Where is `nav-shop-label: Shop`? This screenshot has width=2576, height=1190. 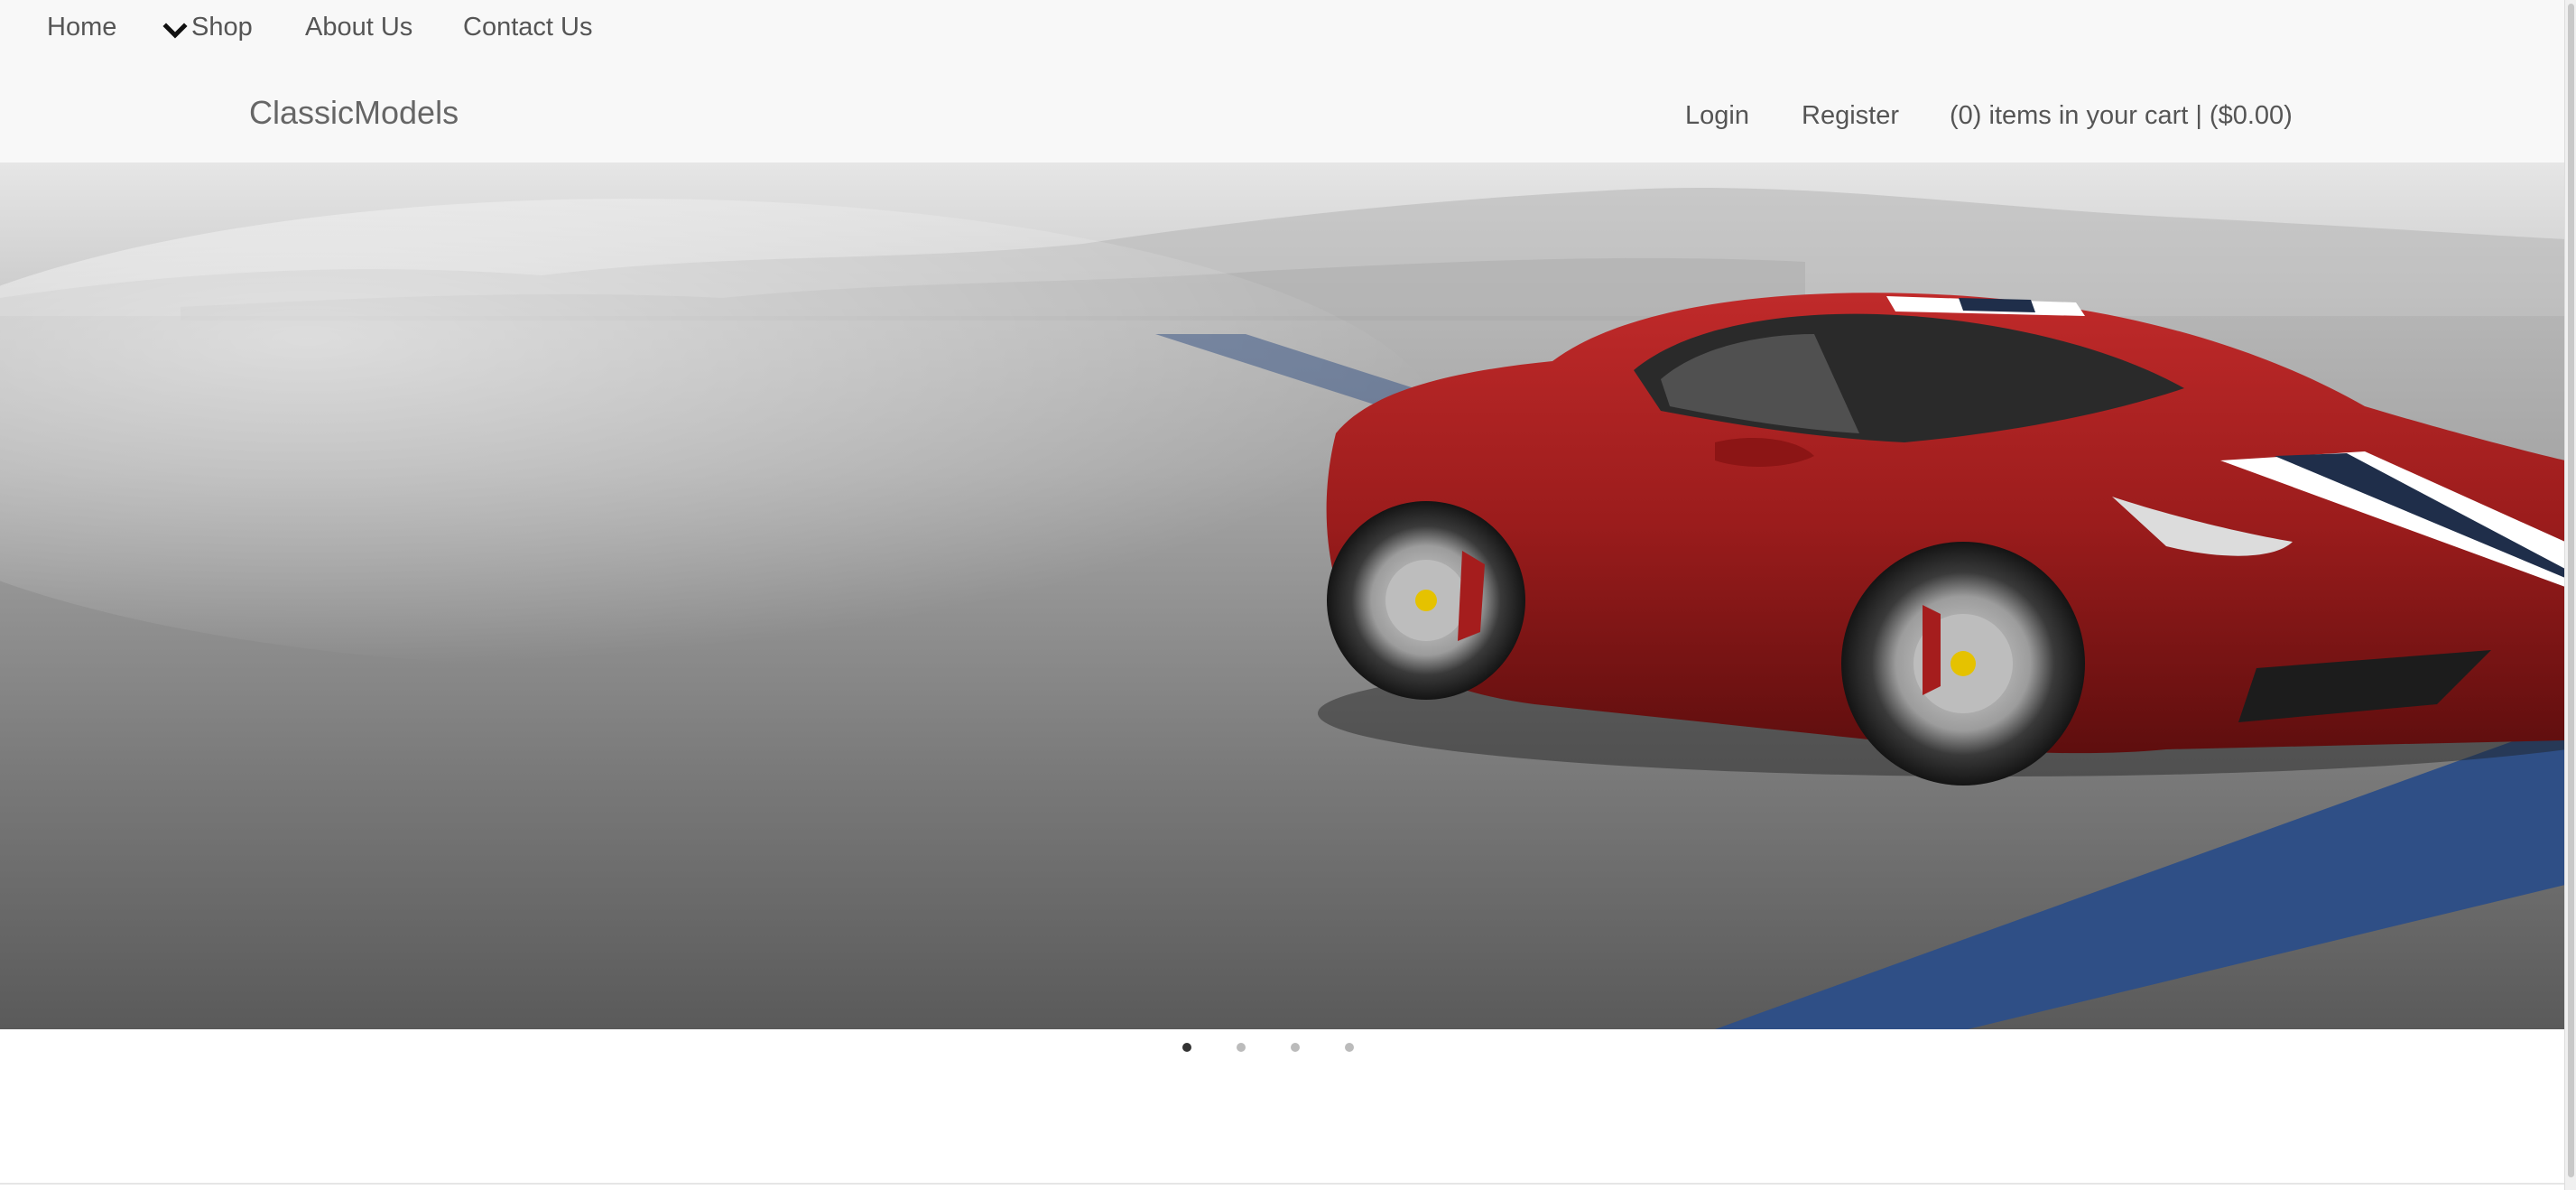 nav-shop-label: Shop is located at coordinates (222, 27).